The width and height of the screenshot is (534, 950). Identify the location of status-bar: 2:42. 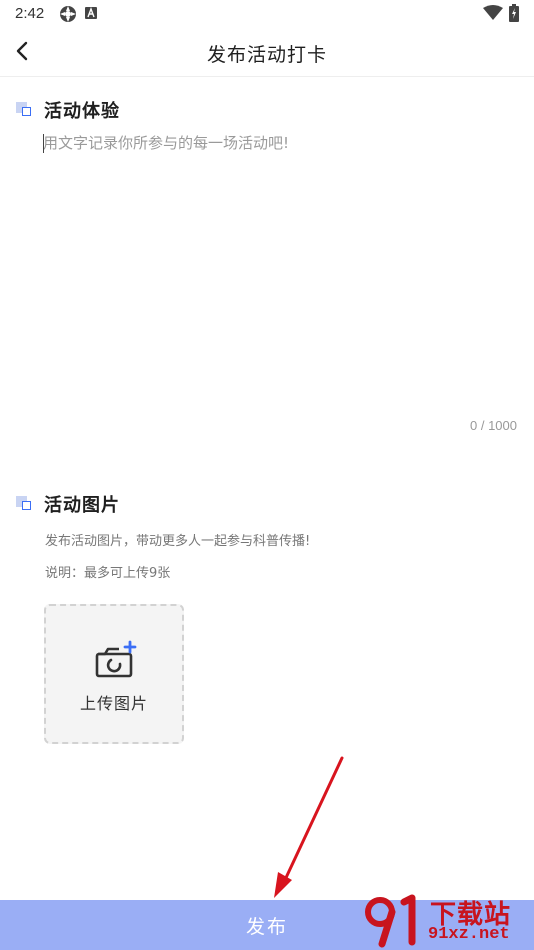
(267, 14).